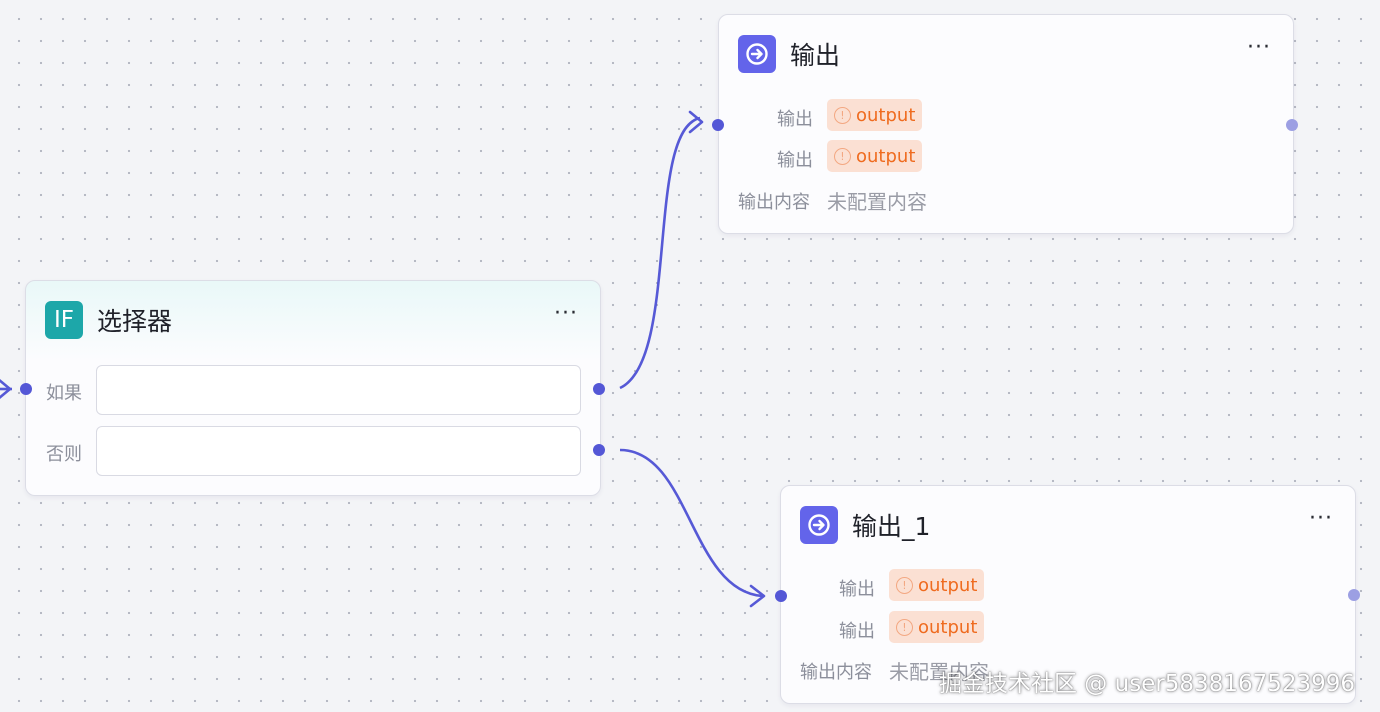 The height and width of the screenshot is (712, 1380). I want to click on output-1-output-port, so click(1354, 595).